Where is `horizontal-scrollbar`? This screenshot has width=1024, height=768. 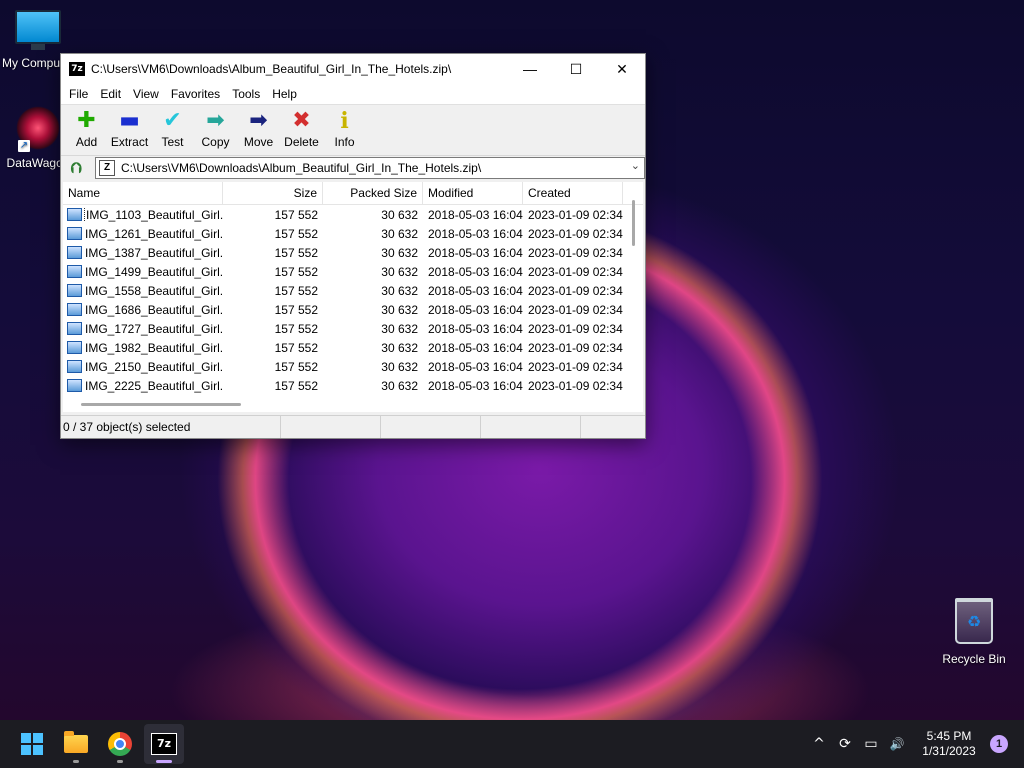 horizontal-scrollbar is located at coordinates (161, 404).